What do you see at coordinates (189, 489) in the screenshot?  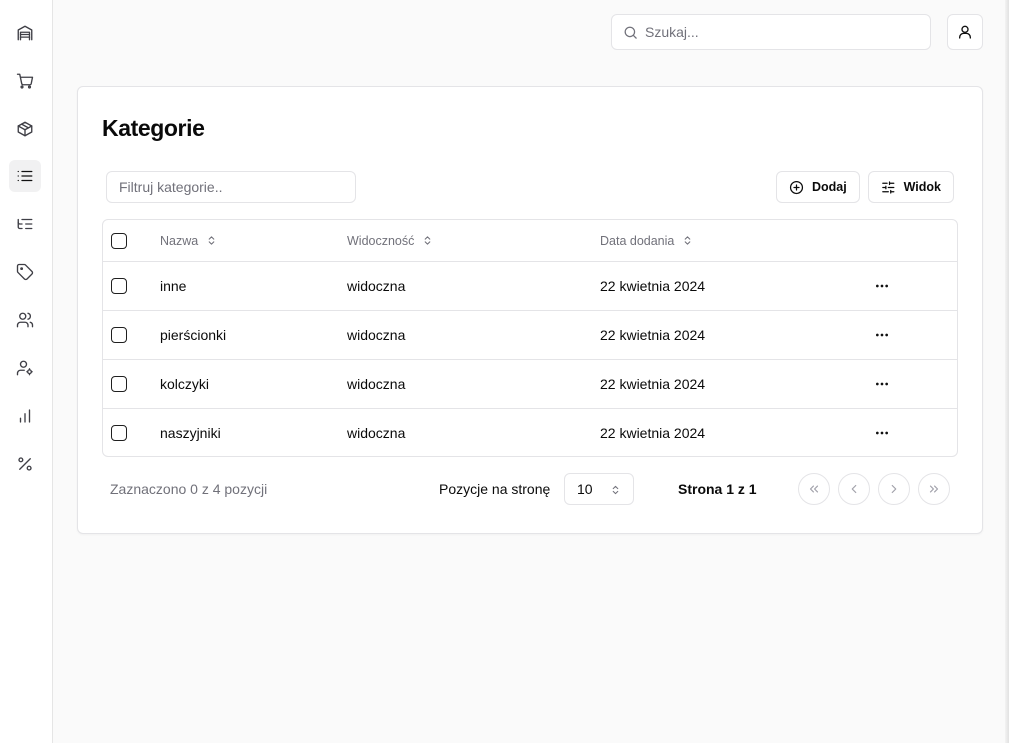 I see `selection-count: Zaznaczono 0 z 4 pozycji` at bounding box center [189, 489].